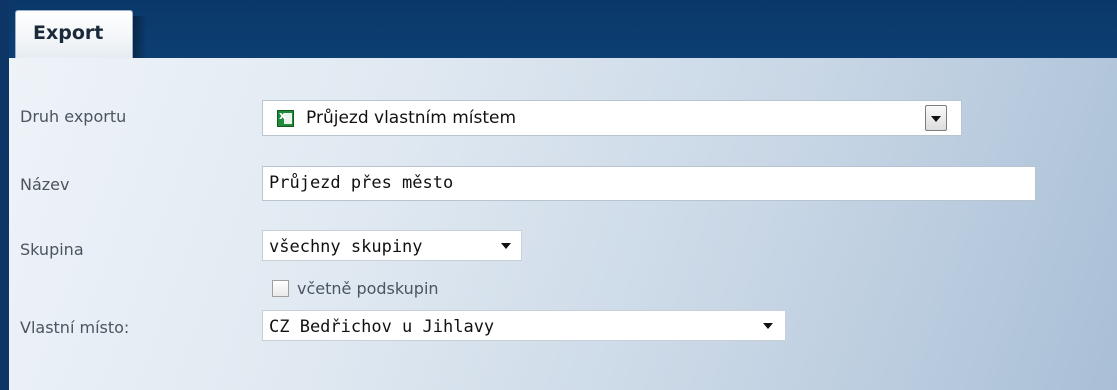 This screenshot has height=390, width=1117. I want to click on skupina-select: všechny skupiny, so click(392, 245).